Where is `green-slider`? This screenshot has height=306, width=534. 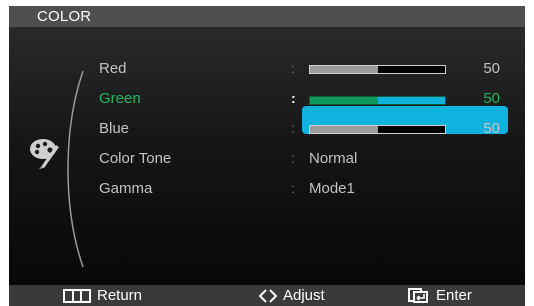 green-slider is located at coordinates (377, 100).